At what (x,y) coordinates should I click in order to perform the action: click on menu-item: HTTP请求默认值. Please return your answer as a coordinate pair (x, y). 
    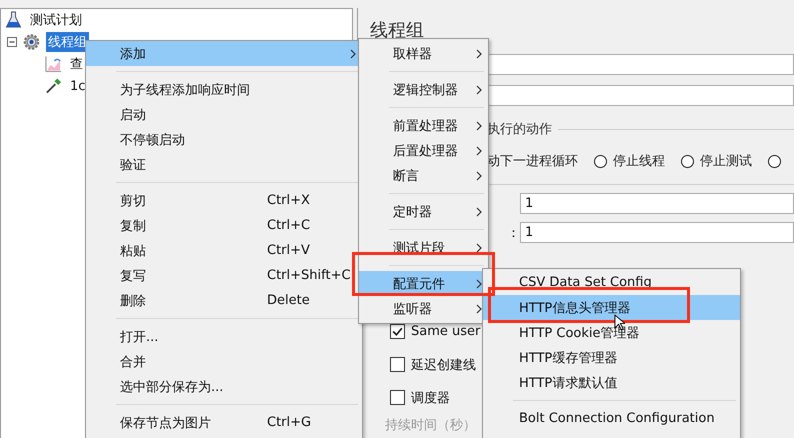
    Looking at the image, I should click on (611, 382).